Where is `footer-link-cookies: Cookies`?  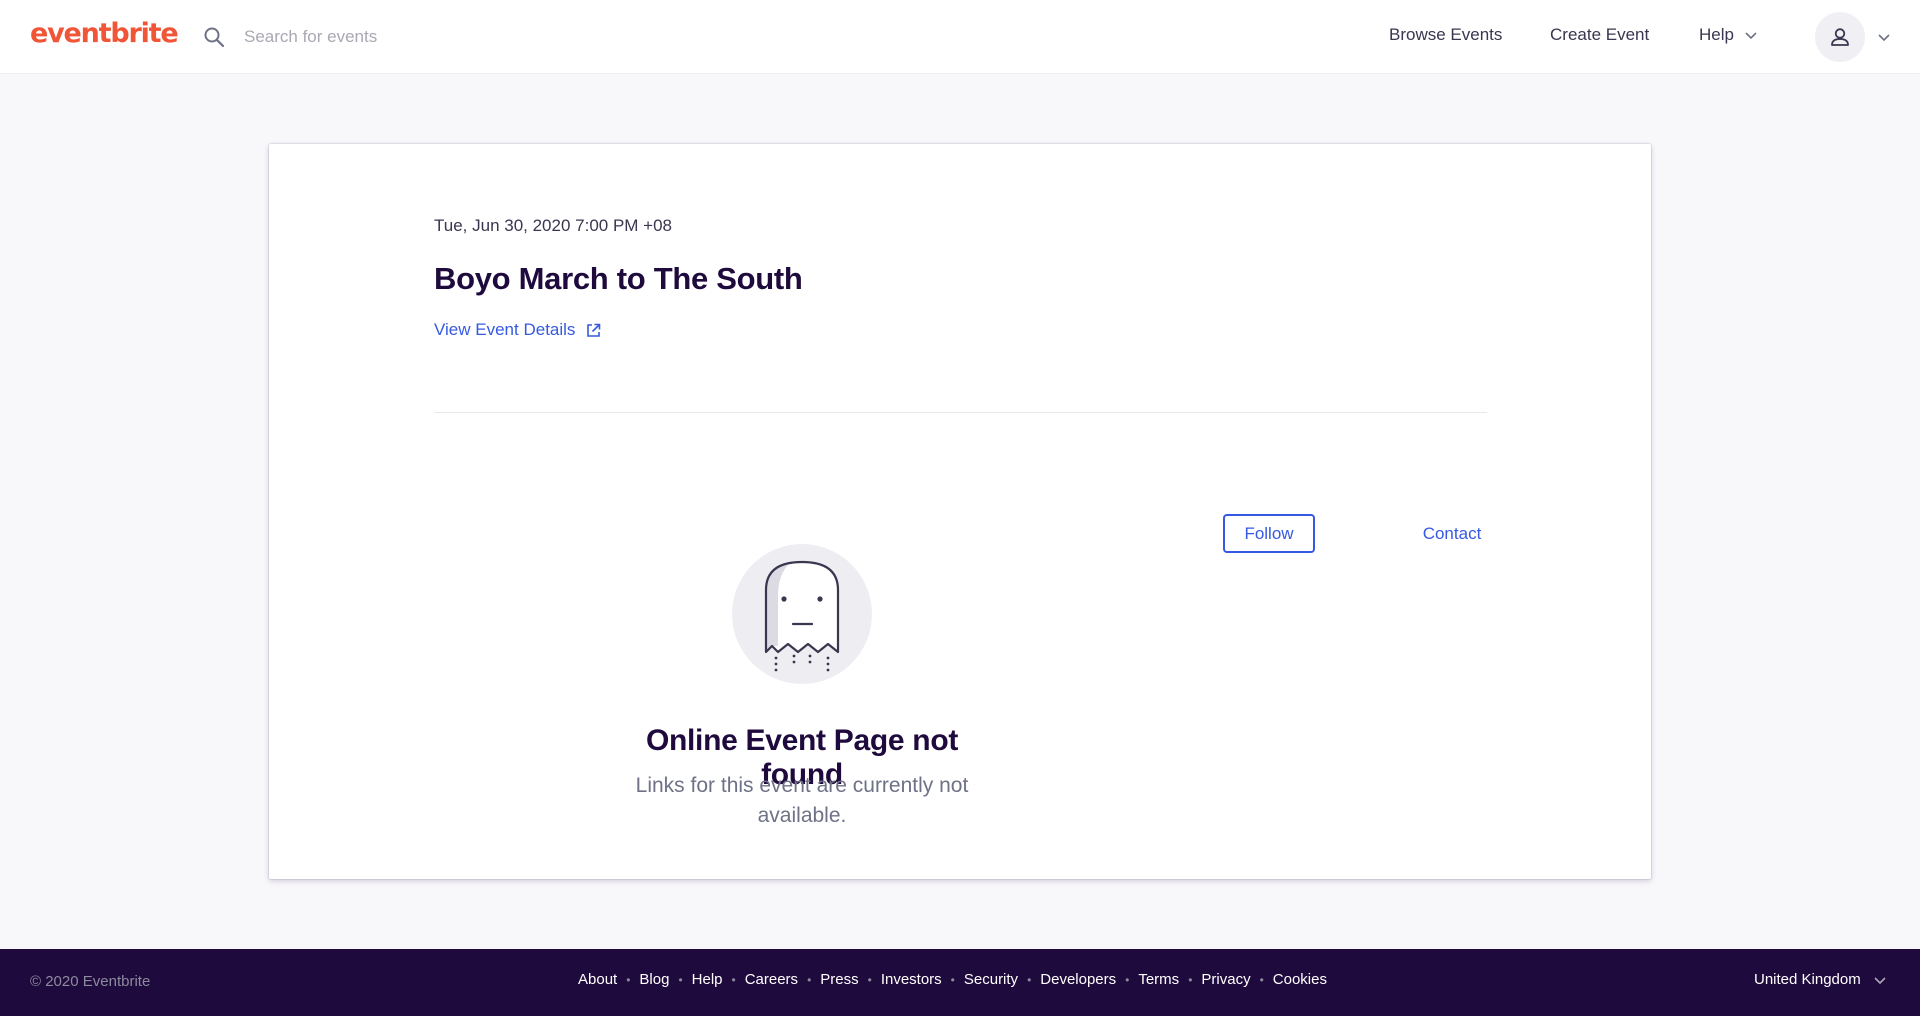
footer-link-cookies: Cookies is located at coordinates (1300, 979).